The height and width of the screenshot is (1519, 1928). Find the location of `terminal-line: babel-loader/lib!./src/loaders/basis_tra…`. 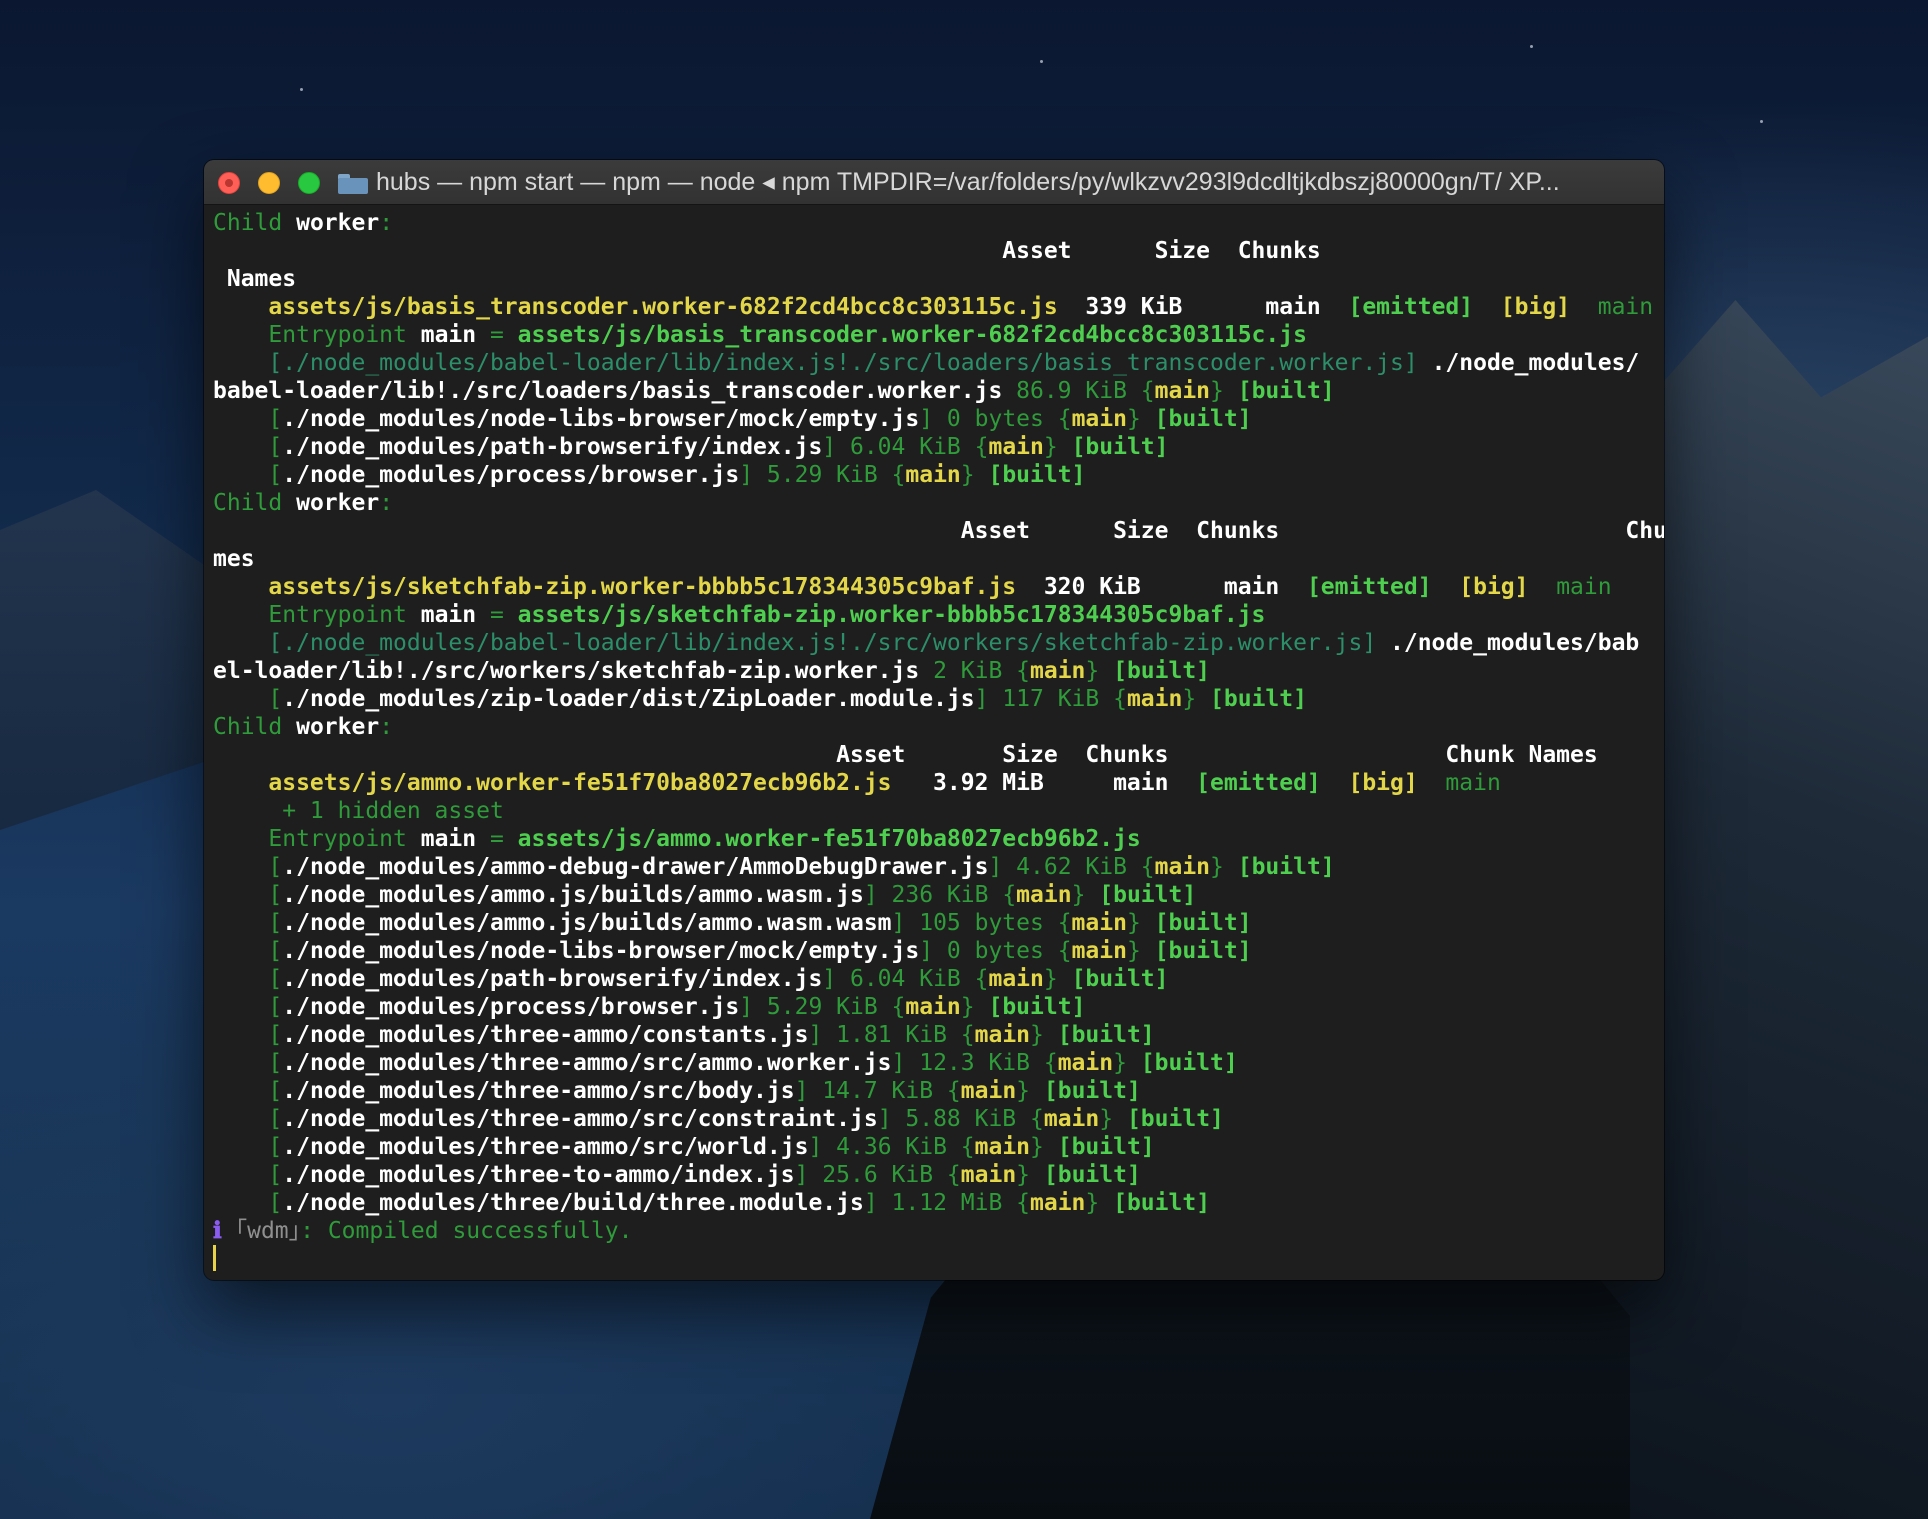

terminal-line: babel-loader/lib!./src/loaders/basis_tra… is located at coordinates (934, 391).